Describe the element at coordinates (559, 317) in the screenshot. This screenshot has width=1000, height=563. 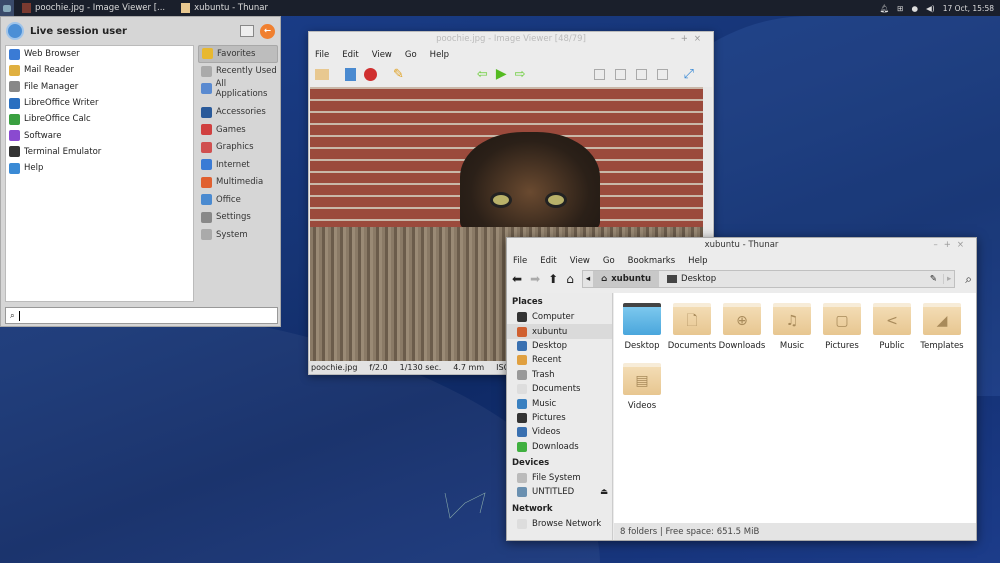
I see `sidebar-item: Computer` at that location.